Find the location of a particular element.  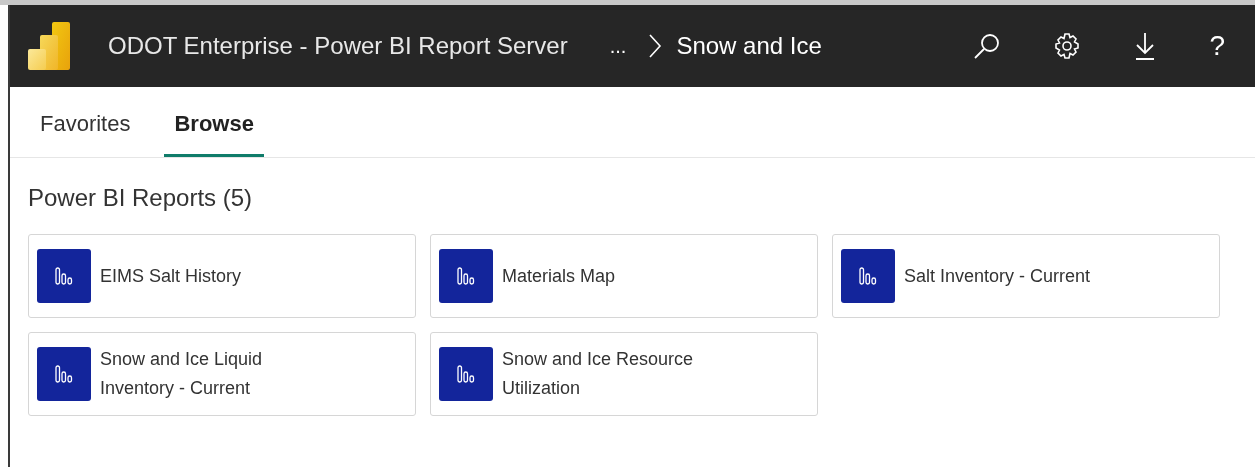

search-icon is located at coordinates (987, 46).